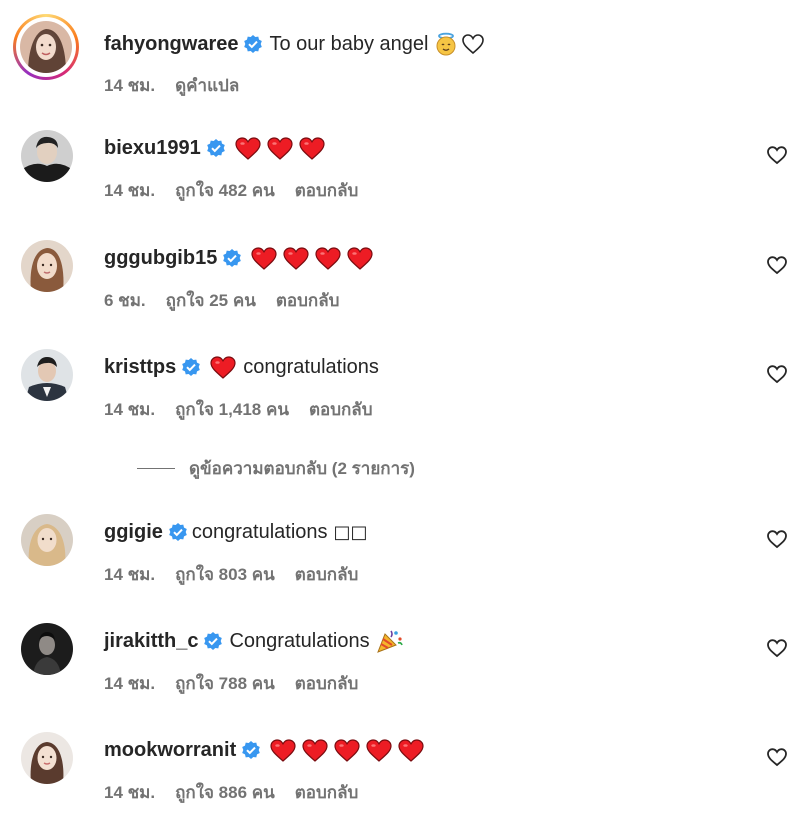  I want to click on comment-item: mookworranit 14 ชม. ถูกใจ 886 คน ตอบกลับ, so click(400, 772).